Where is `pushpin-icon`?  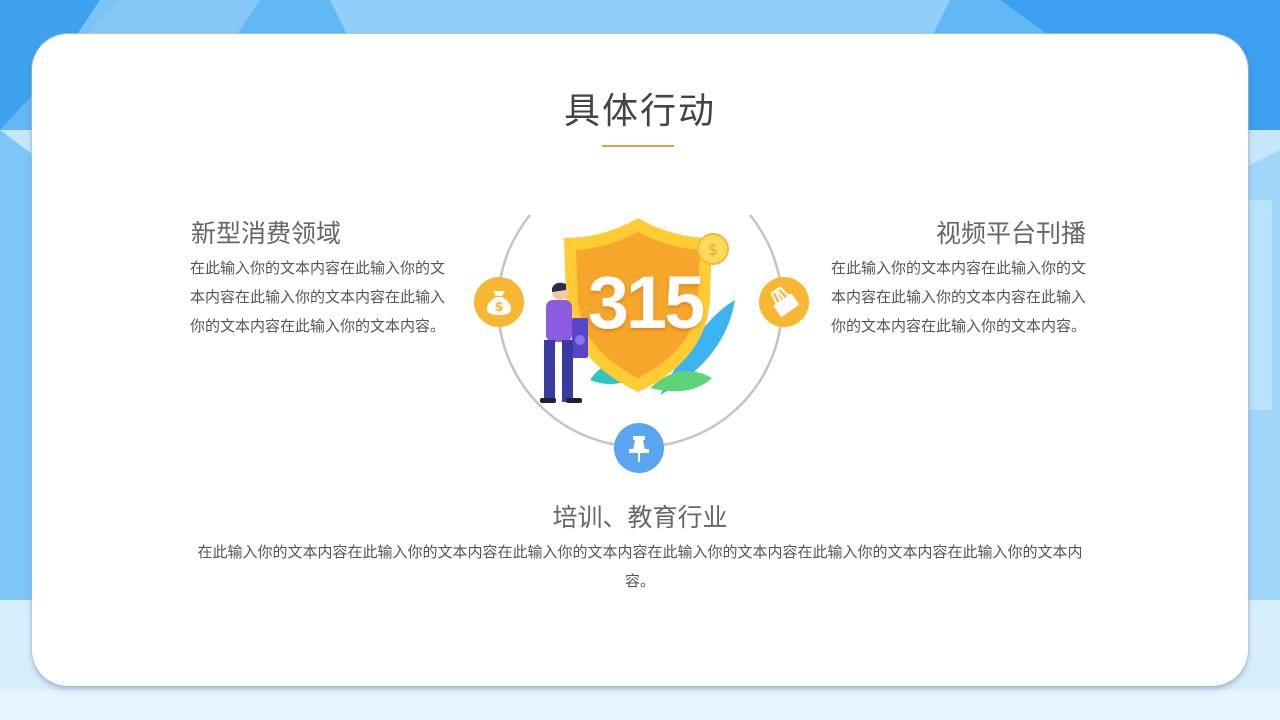 pushpin-icon is located at coordinates (639, 449).